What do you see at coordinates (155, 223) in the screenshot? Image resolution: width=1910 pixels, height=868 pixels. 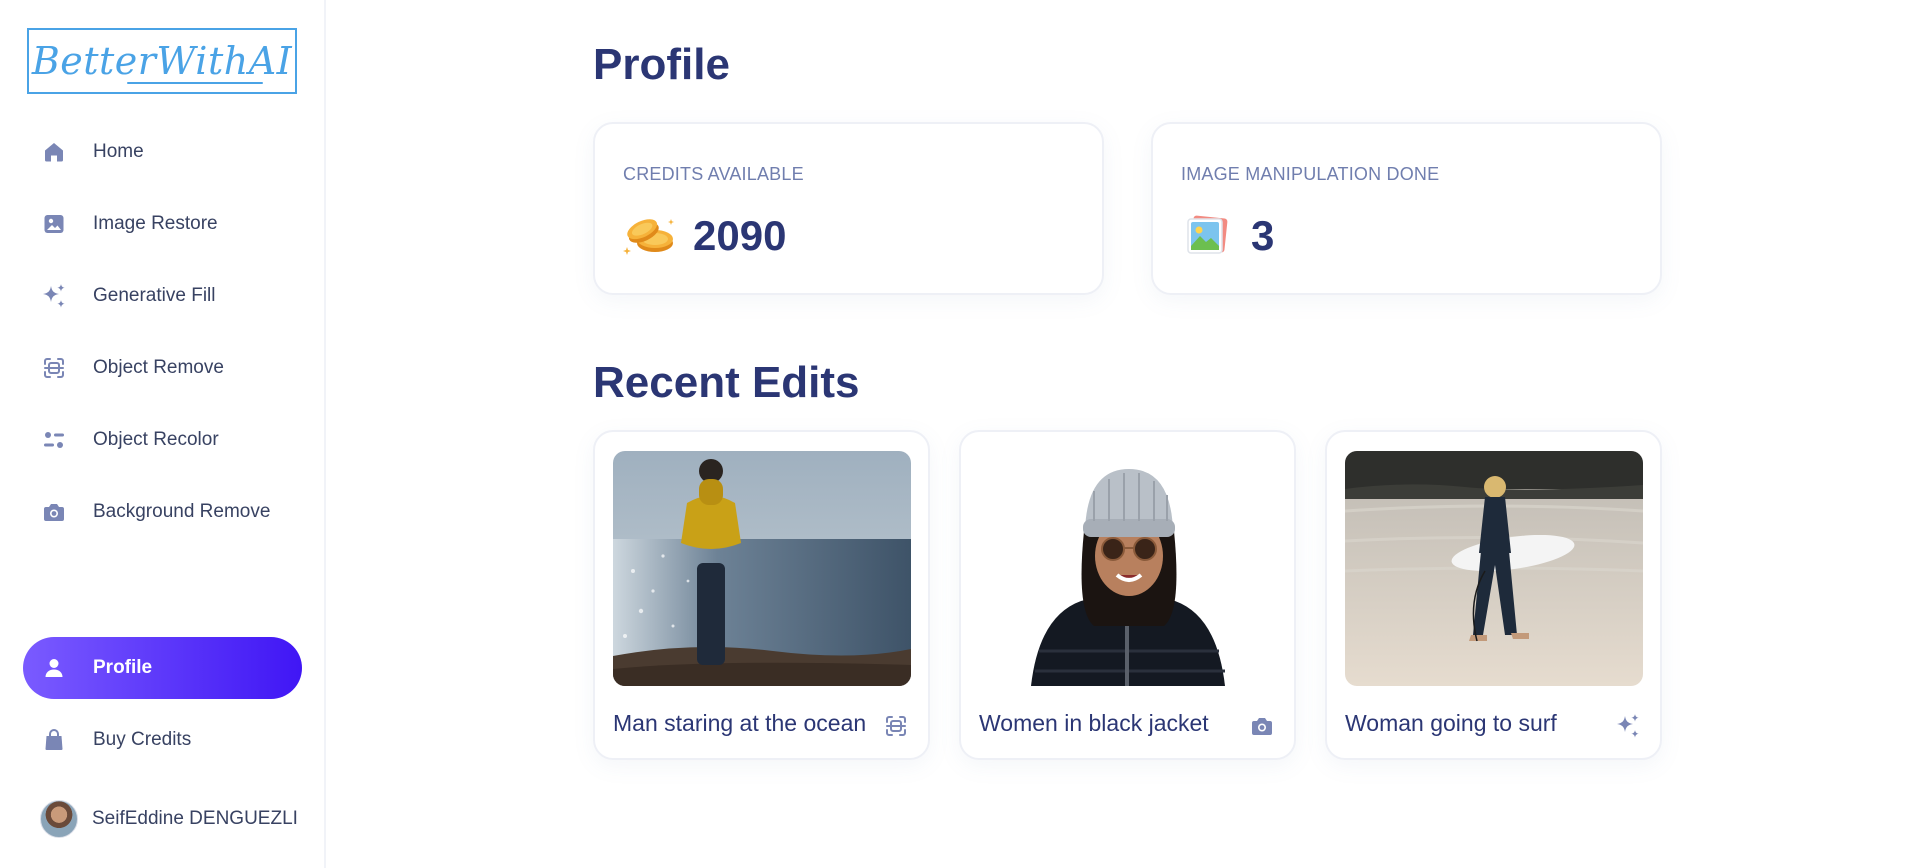 I see `sidebar-item-label: Image Restore` at bounding box center [155, 223].